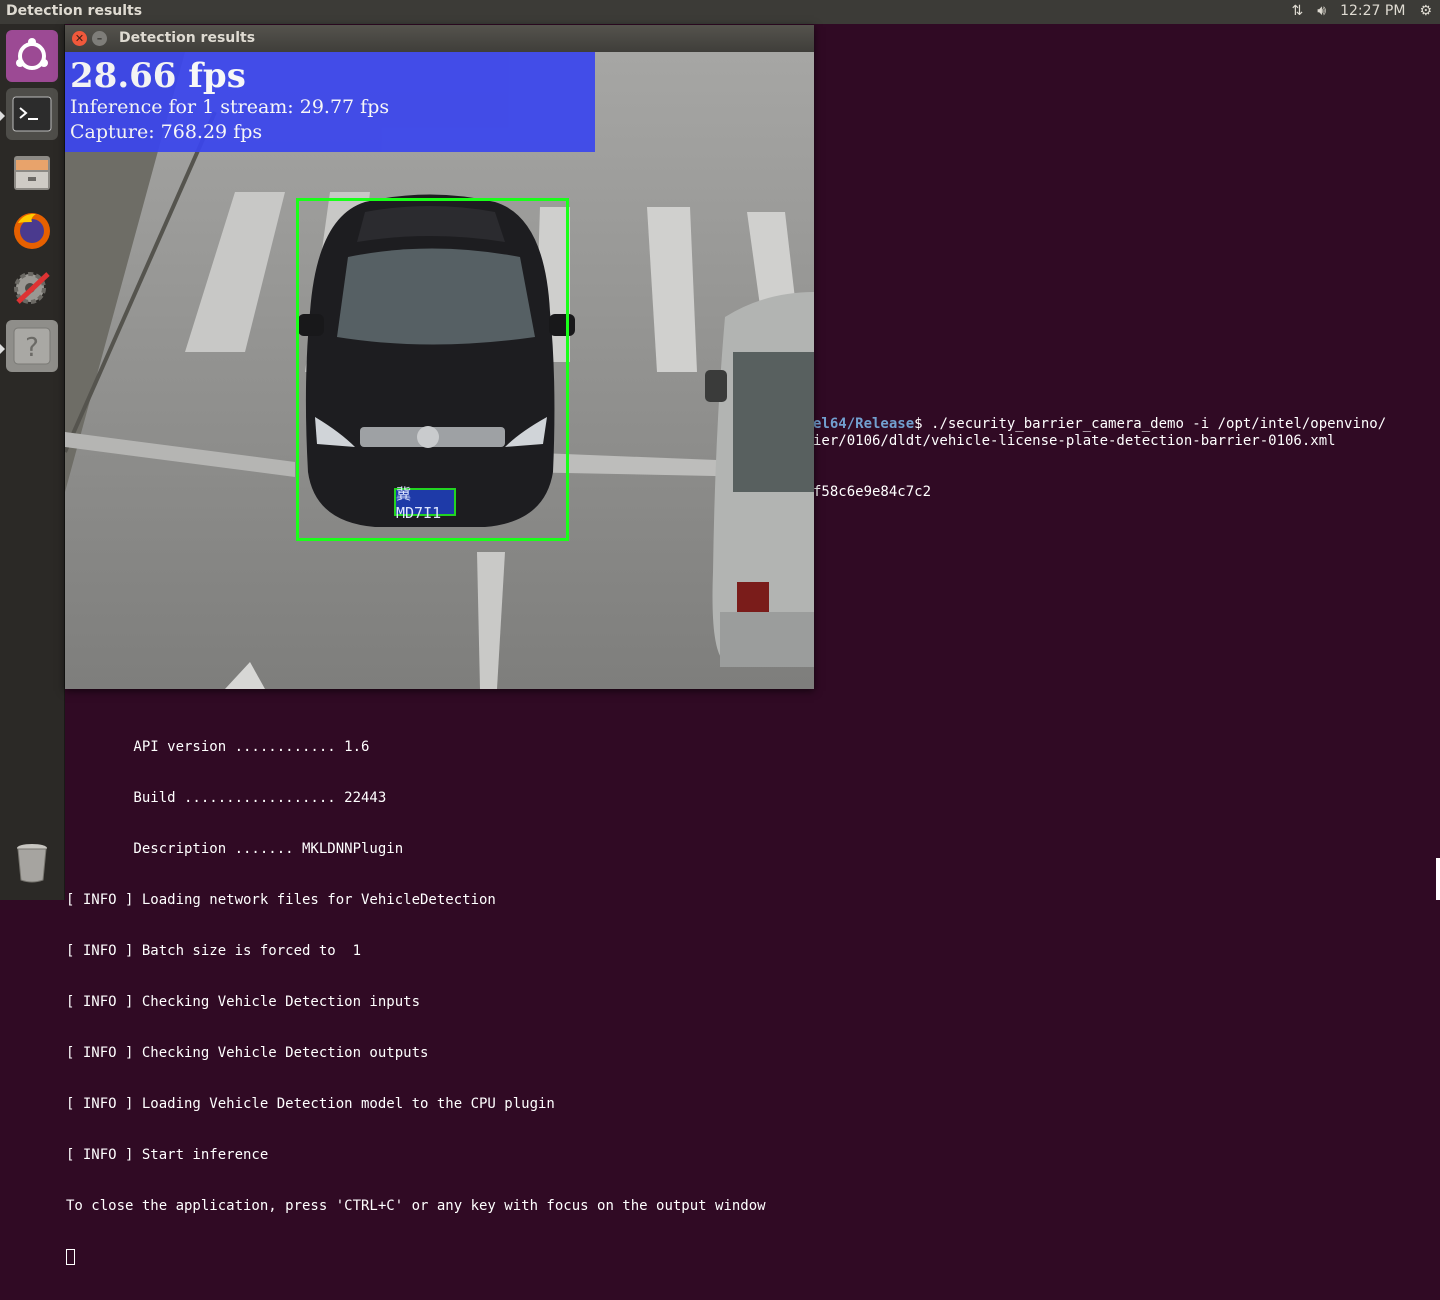 The width and height of the screenshot is (1440, 1300). I want to click on output-line: API version ............ 1.6, so click(218, 747).